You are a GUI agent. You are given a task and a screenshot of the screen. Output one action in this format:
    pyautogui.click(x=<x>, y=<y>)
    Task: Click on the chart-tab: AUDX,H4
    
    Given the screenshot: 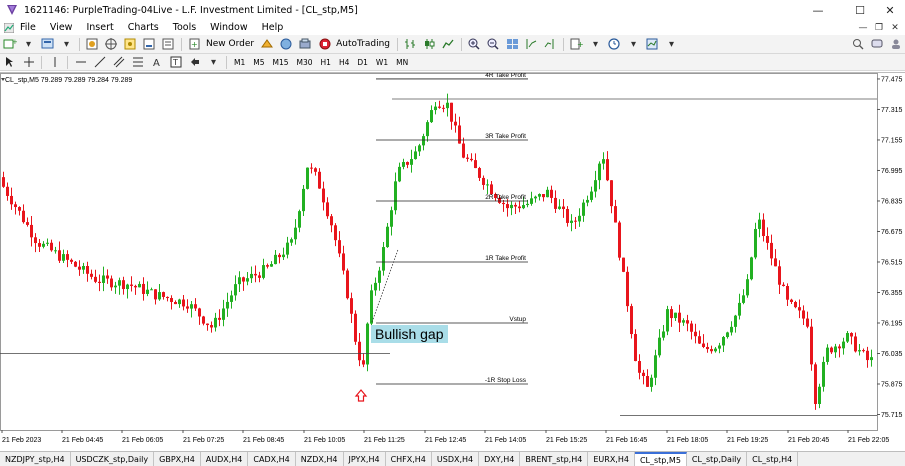 What is the action you would take?
    pyautogui.click(x=225, y=459)
    